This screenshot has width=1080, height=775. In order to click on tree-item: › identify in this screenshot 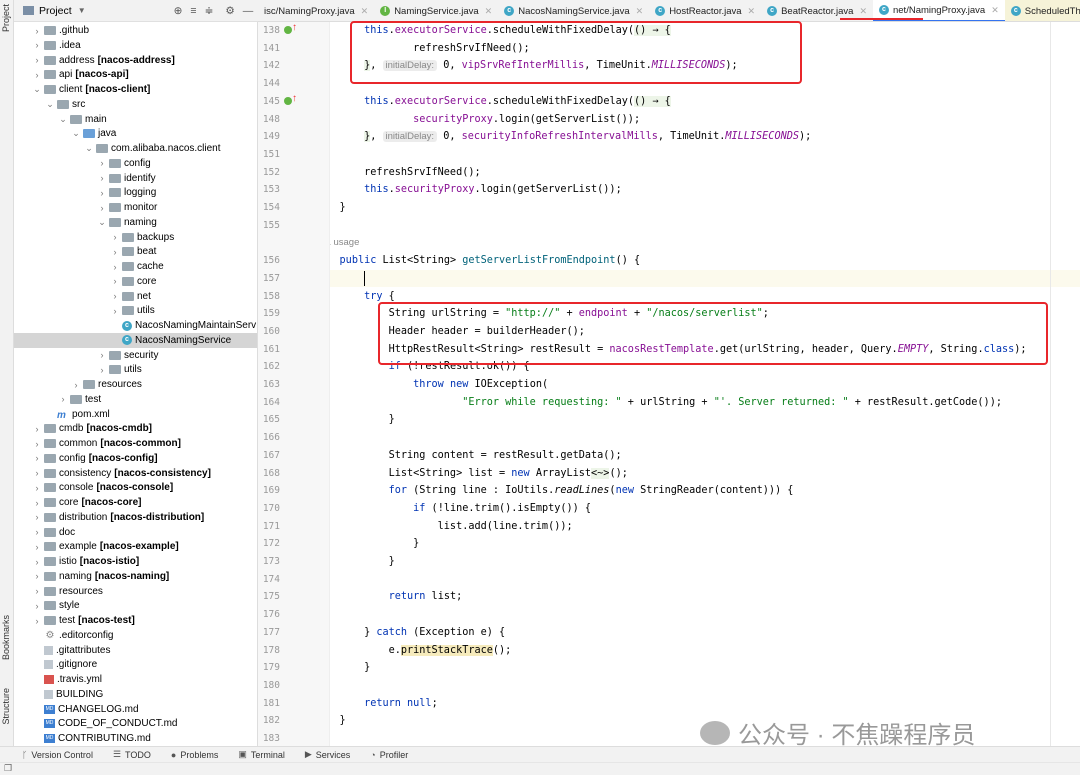, I will do `click(135, 178)`.